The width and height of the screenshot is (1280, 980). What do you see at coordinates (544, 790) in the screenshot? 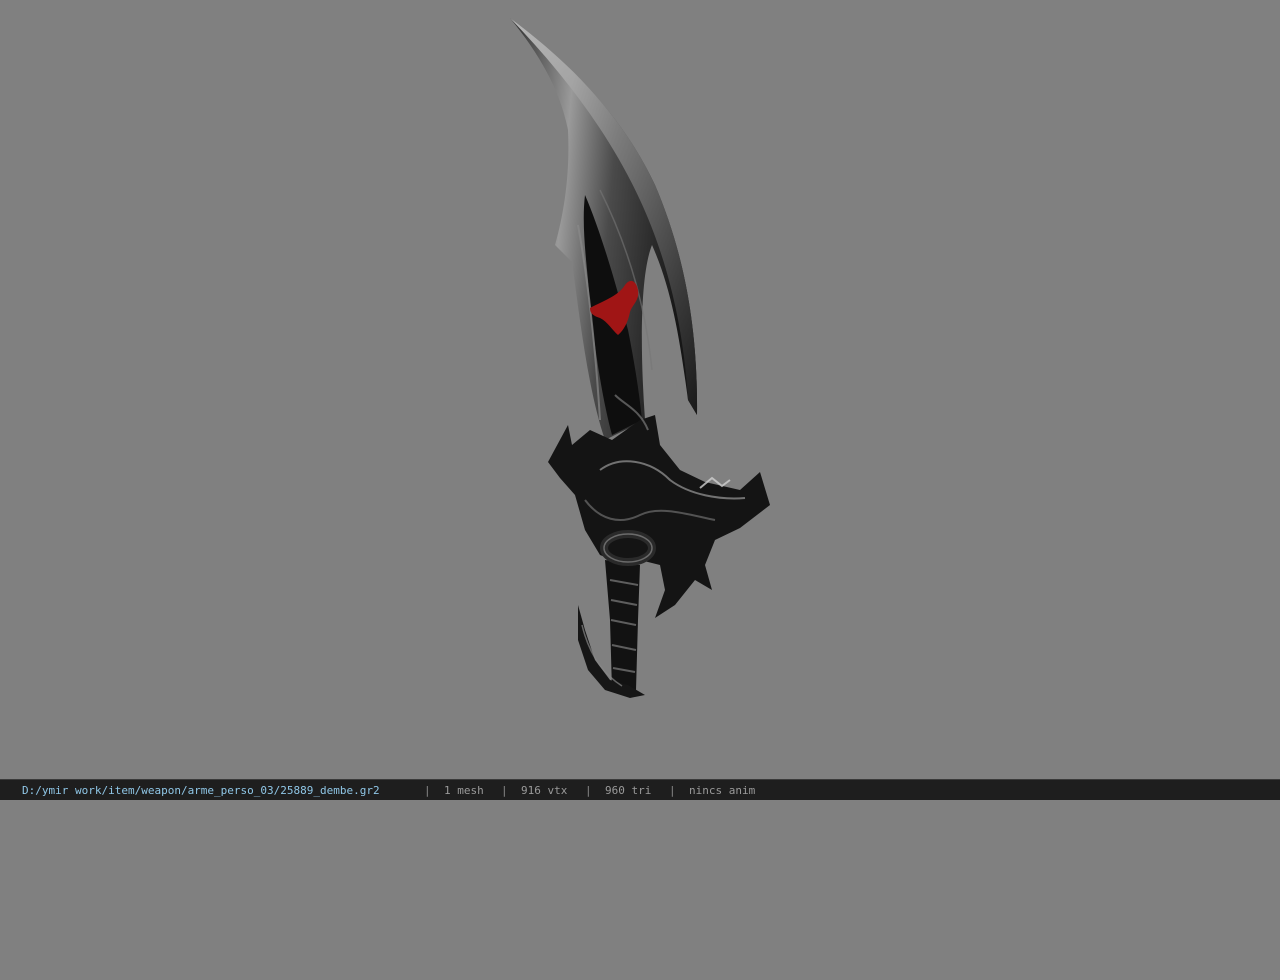
I see `vertex-count: 916 vtx` at bounding box center [544, 790].